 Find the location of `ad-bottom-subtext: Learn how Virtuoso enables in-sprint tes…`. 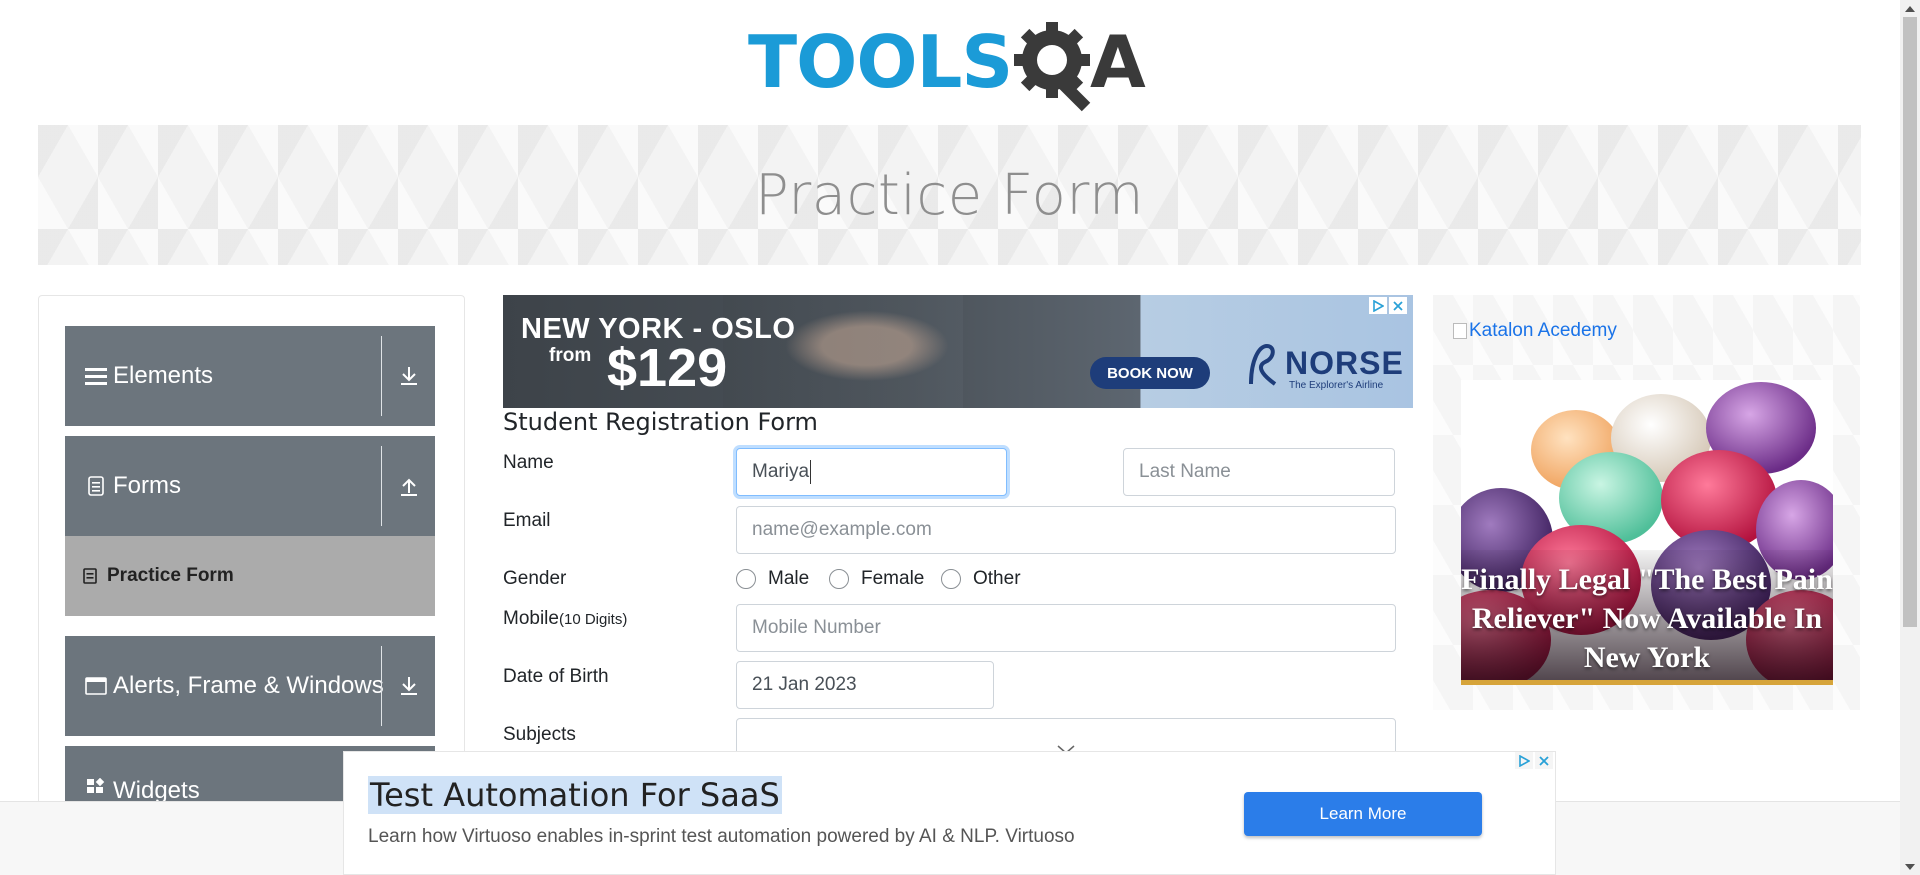

ad-bottom-subtext: Learn how Virtuoso enables in-sprint tes… is located at coordinates (721, 836).